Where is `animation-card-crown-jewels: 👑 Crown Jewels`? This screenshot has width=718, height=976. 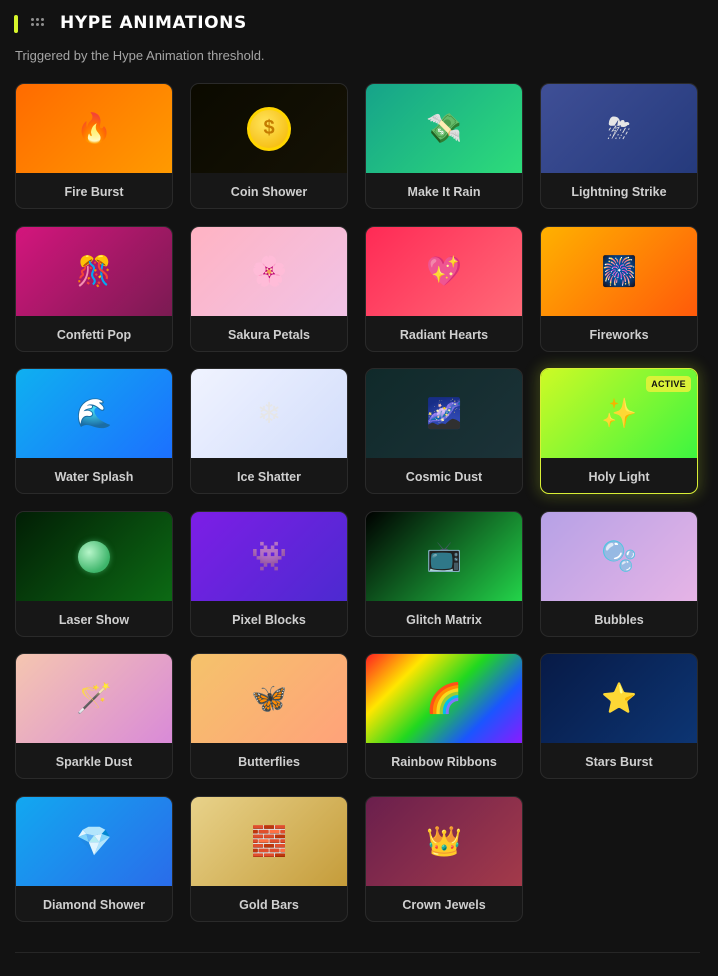 animation-card-crown-jewels: 👑 Crown Jewels is located at coordinates (444, 859).